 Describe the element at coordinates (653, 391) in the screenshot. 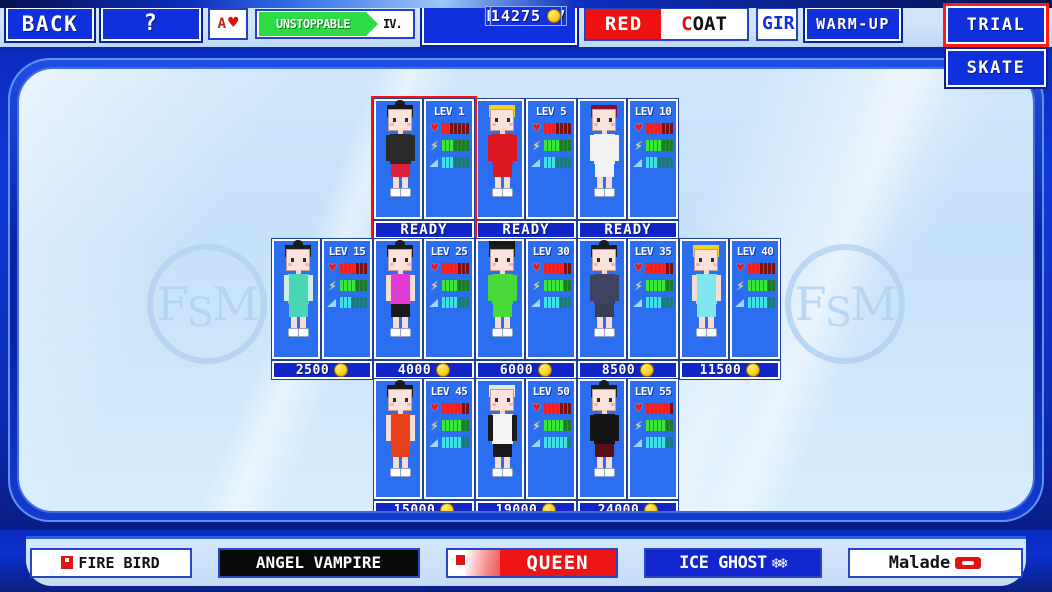

I see `card-level-label: LEV 55` at that location.